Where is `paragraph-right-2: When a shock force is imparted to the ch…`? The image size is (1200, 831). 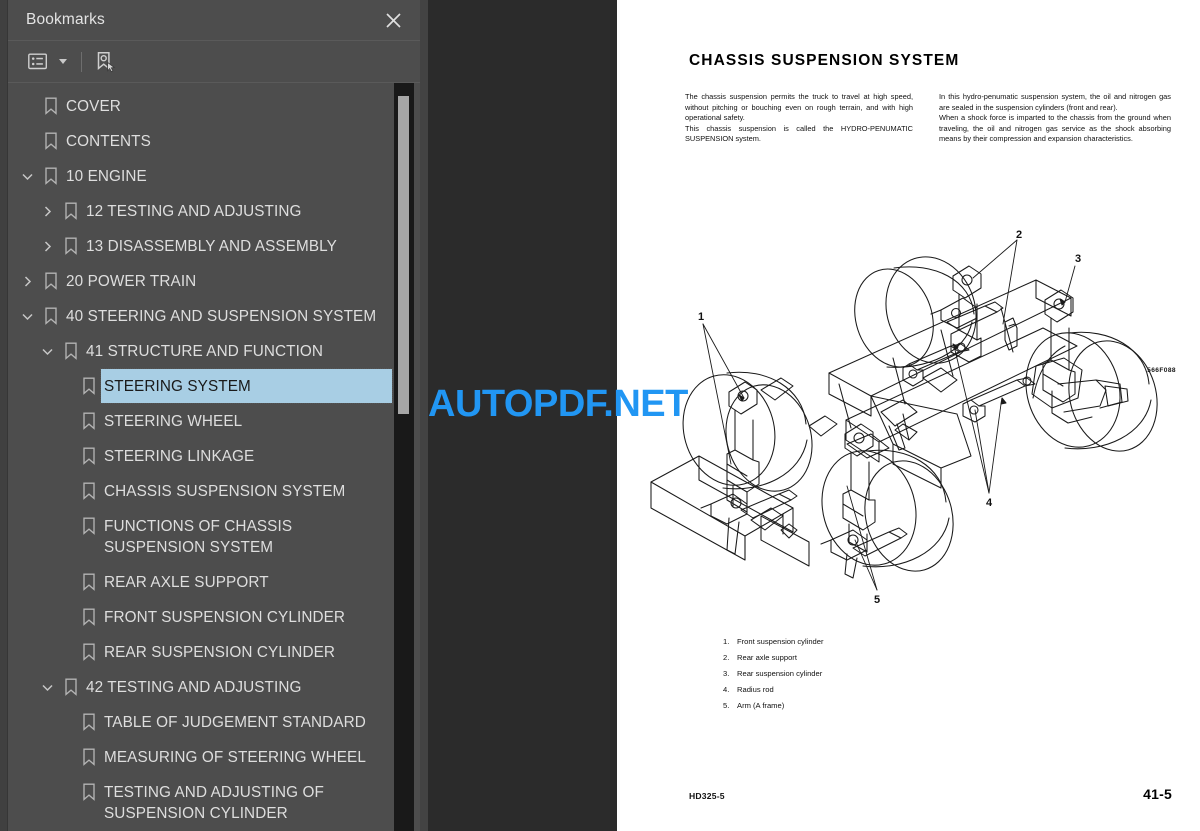
paragraph-right-2: When a shock force is imparted to the ch… is located at coordinates (1055, 128).